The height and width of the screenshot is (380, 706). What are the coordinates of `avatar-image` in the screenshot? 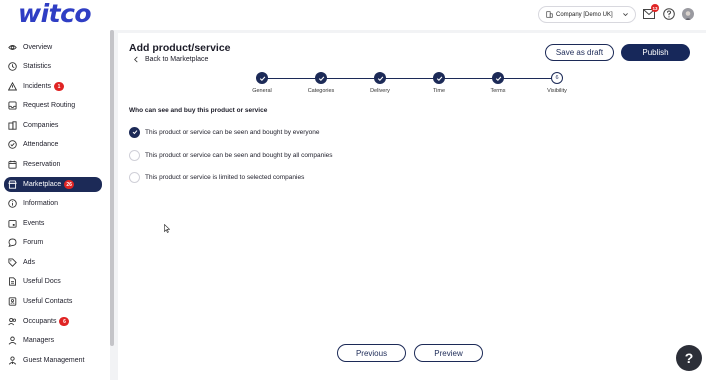 It's located at (688, 15).